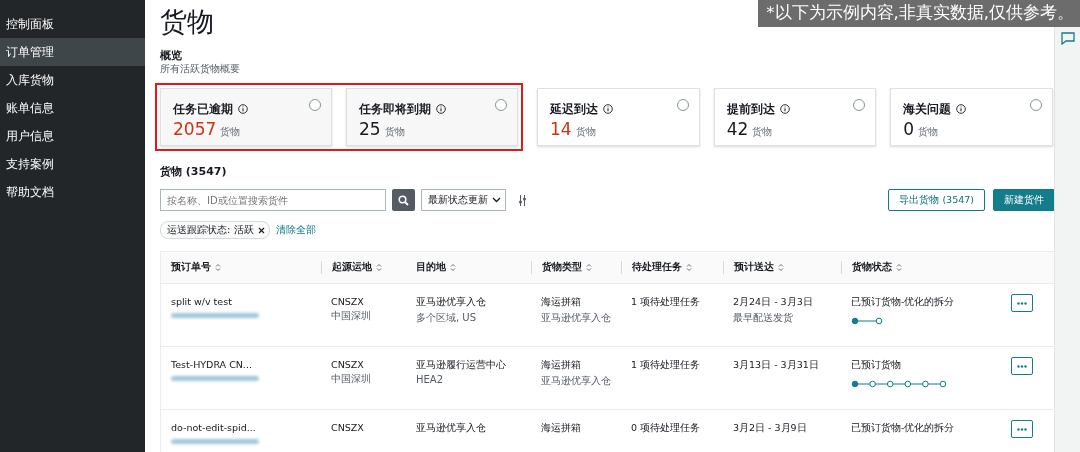  Describe the element at coordinates (352, 267) in the screenshot. I see `column-header: 起源运地` at that location.